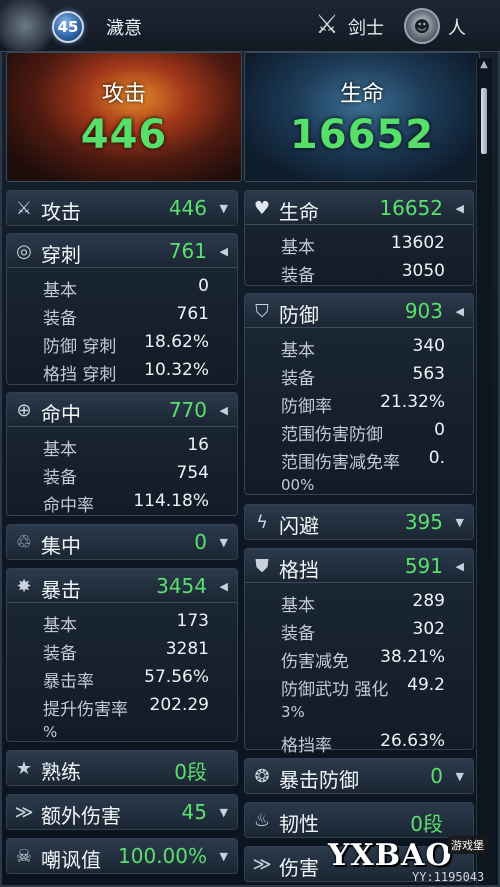 This screenshot has height=887, width=500. I want to click on lightning-icon: ϟ, so click(262, 522).